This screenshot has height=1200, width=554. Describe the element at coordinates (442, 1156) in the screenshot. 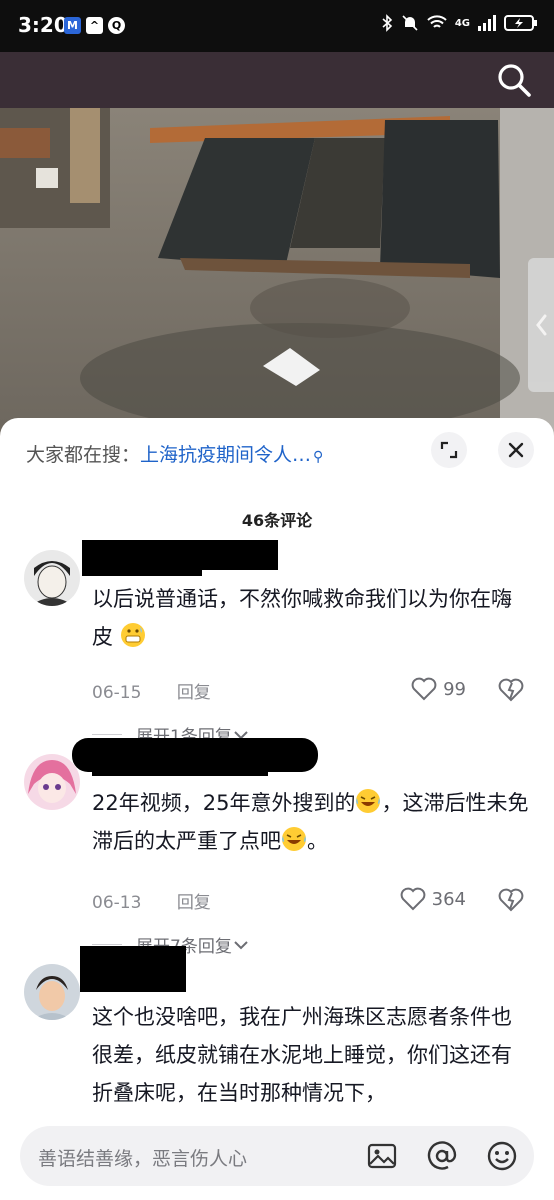

I see `at-icon` at that location.